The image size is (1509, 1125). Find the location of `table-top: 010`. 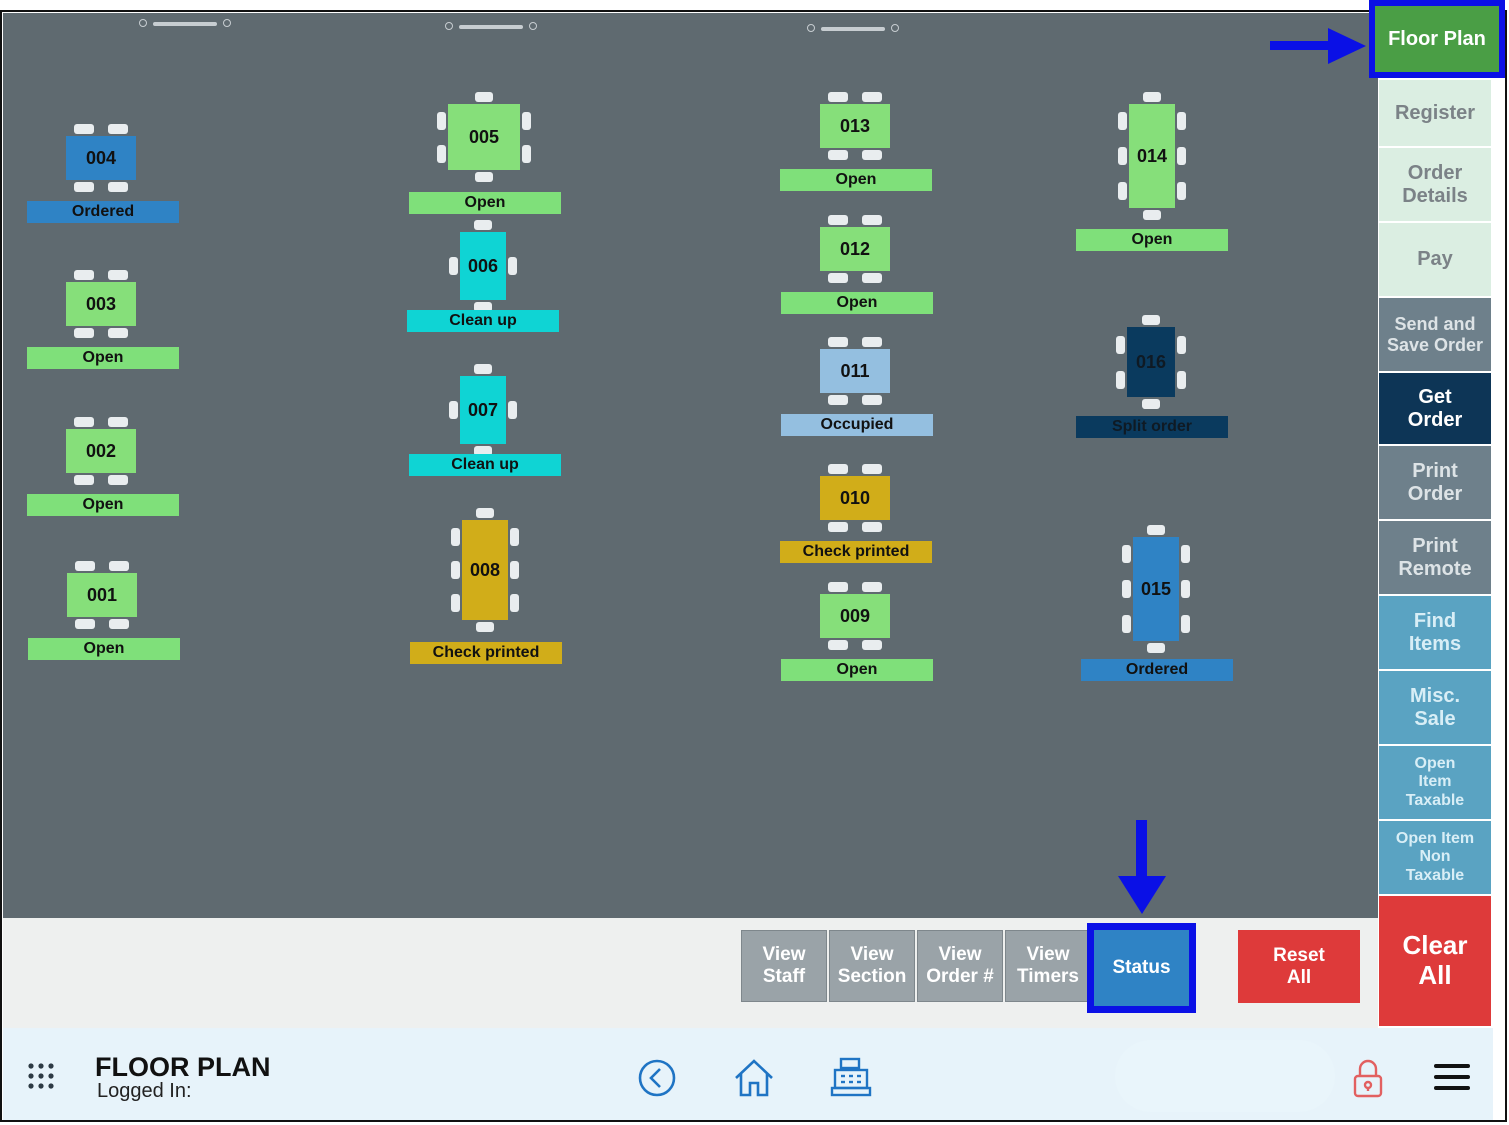

table-top: 010 is located at coordinates (855, 498).